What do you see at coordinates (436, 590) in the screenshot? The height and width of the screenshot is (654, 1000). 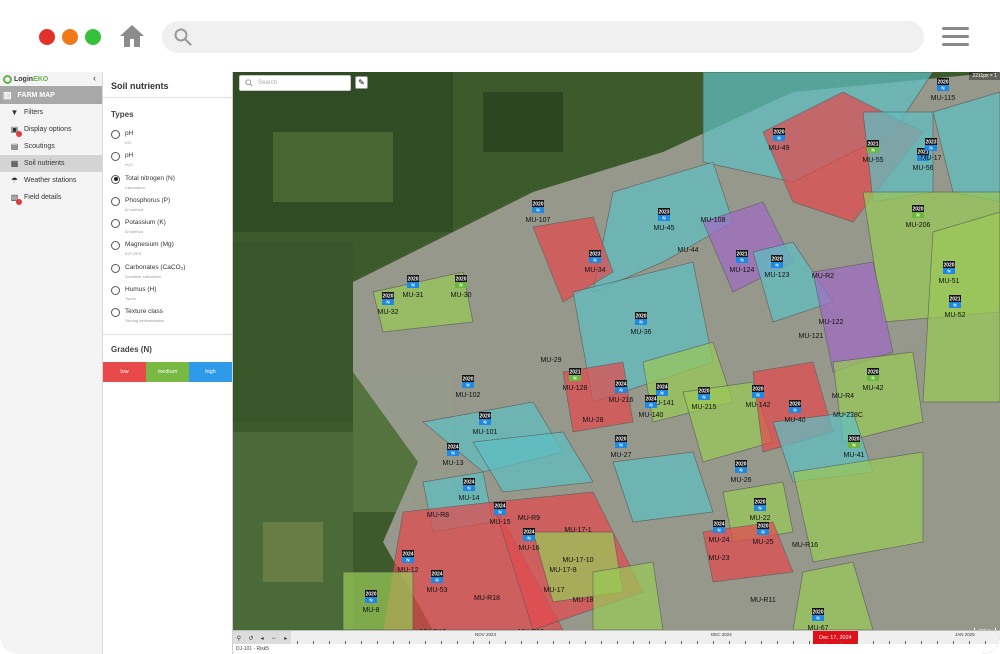 I see `field-label: MU-53` at bounding box center [436, 590].